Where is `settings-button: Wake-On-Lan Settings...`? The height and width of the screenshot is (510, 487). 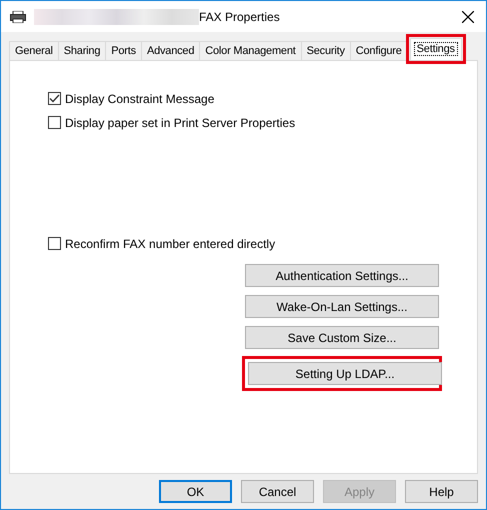
settings-button: Wake-On-Lan Settings... is located at coordinates (342, 306).